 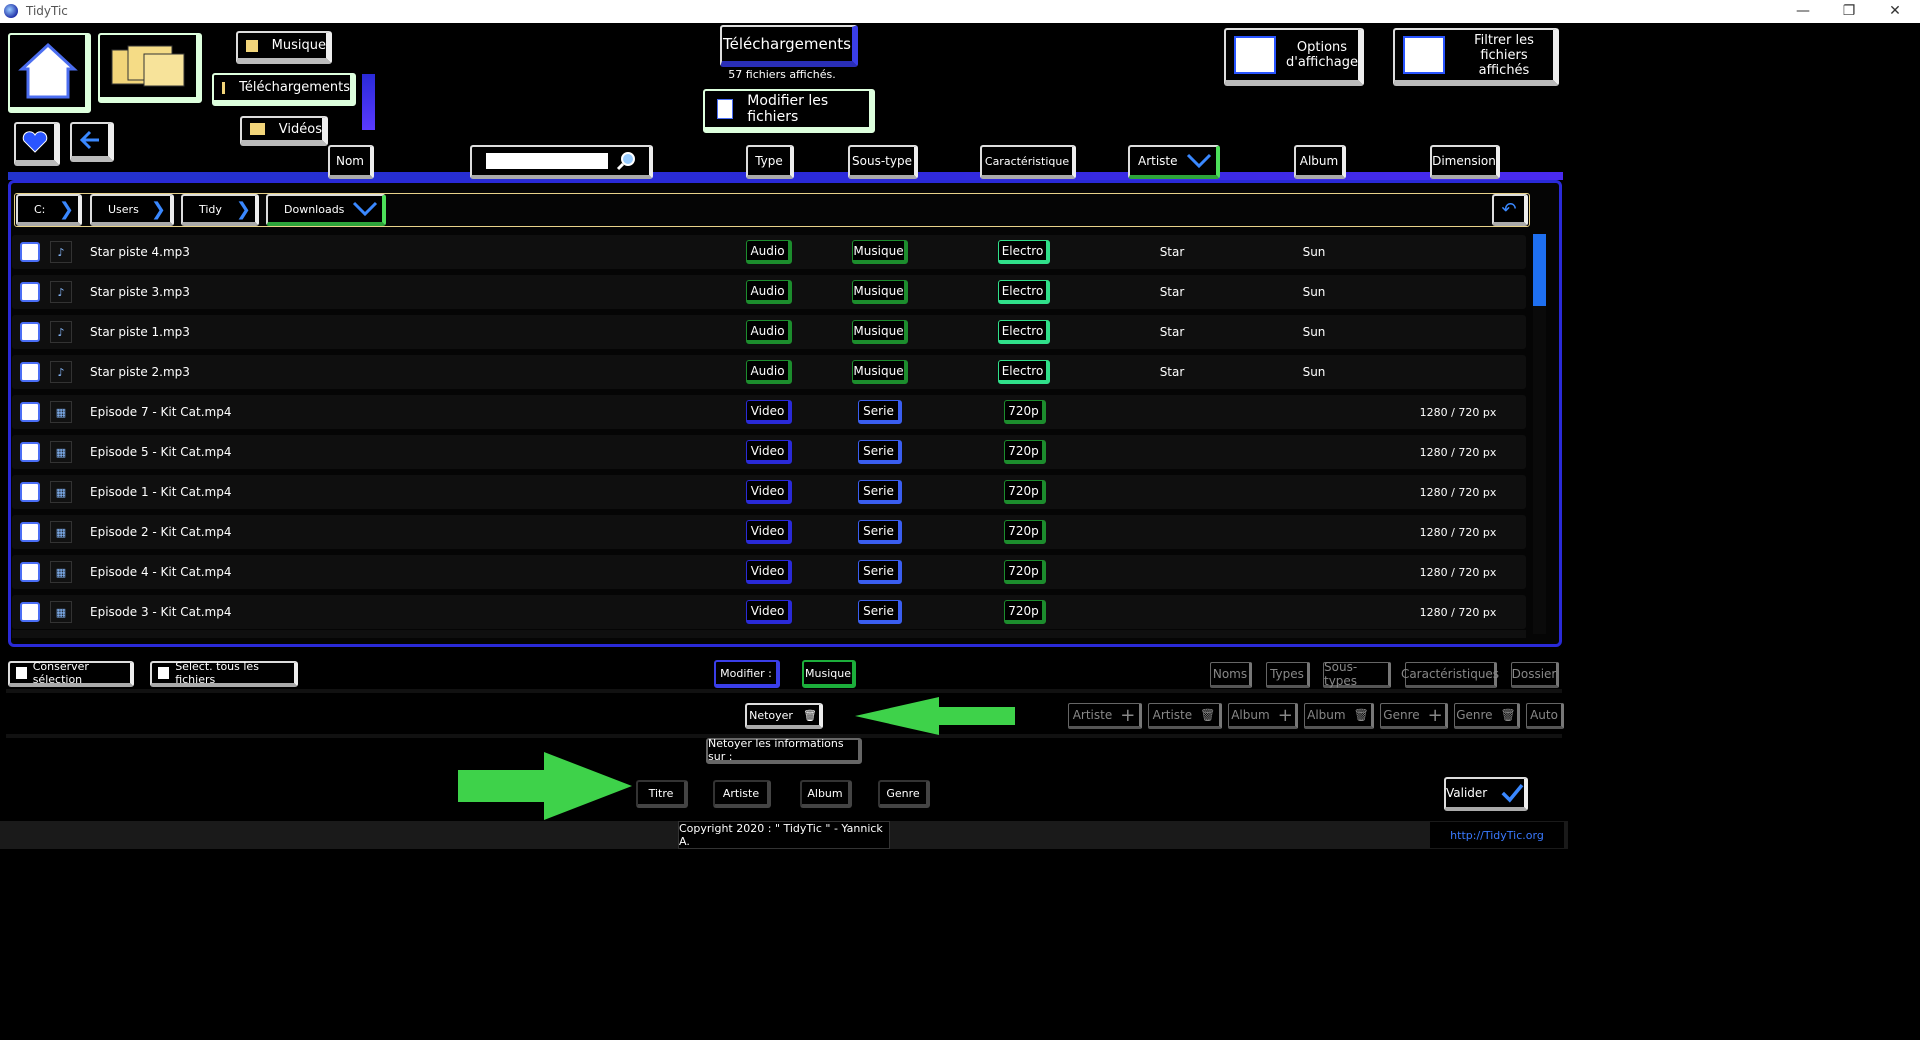 I want to click on auto-button: Auto, so click(x=1545, y=716).